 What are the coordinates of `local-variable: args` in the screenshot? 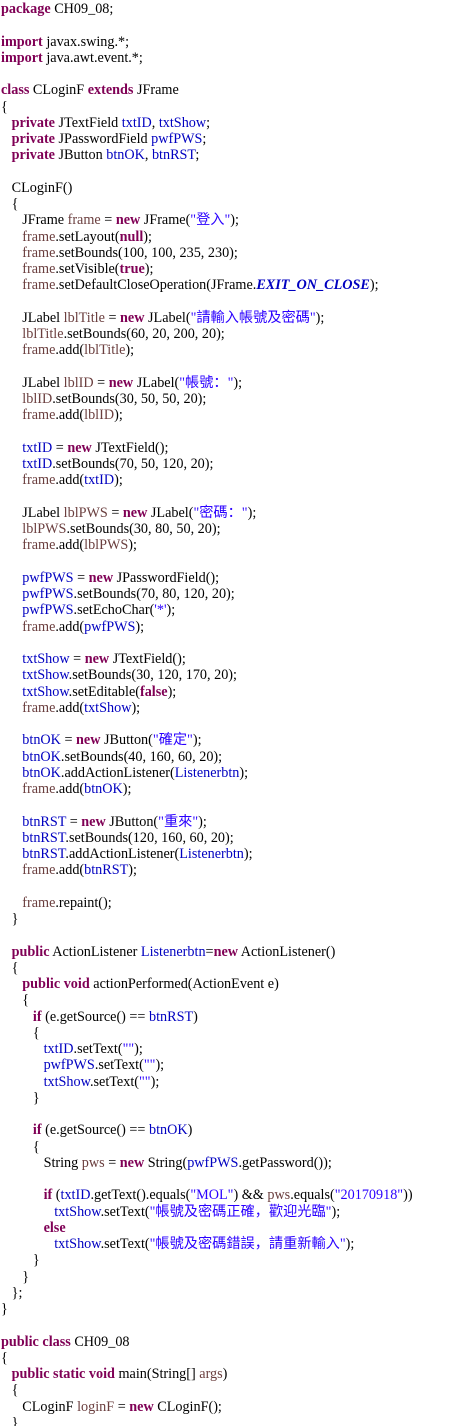 It's located at (211, 1374).